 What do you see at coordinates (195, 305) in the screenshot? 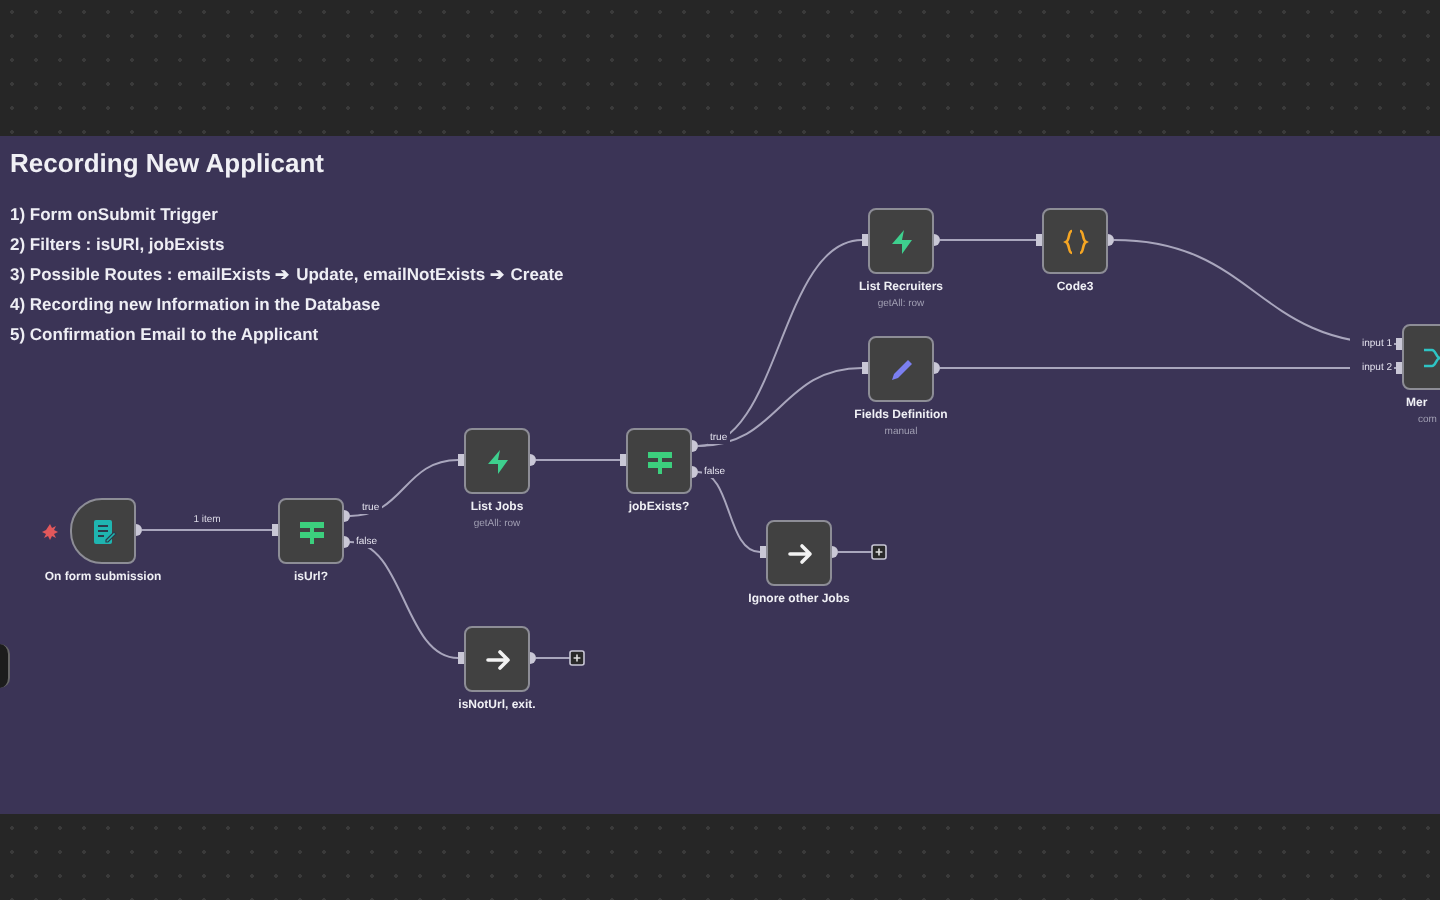
I see `note-line: 4) Recording new Information in the Database` at bounding box center [195, 305].